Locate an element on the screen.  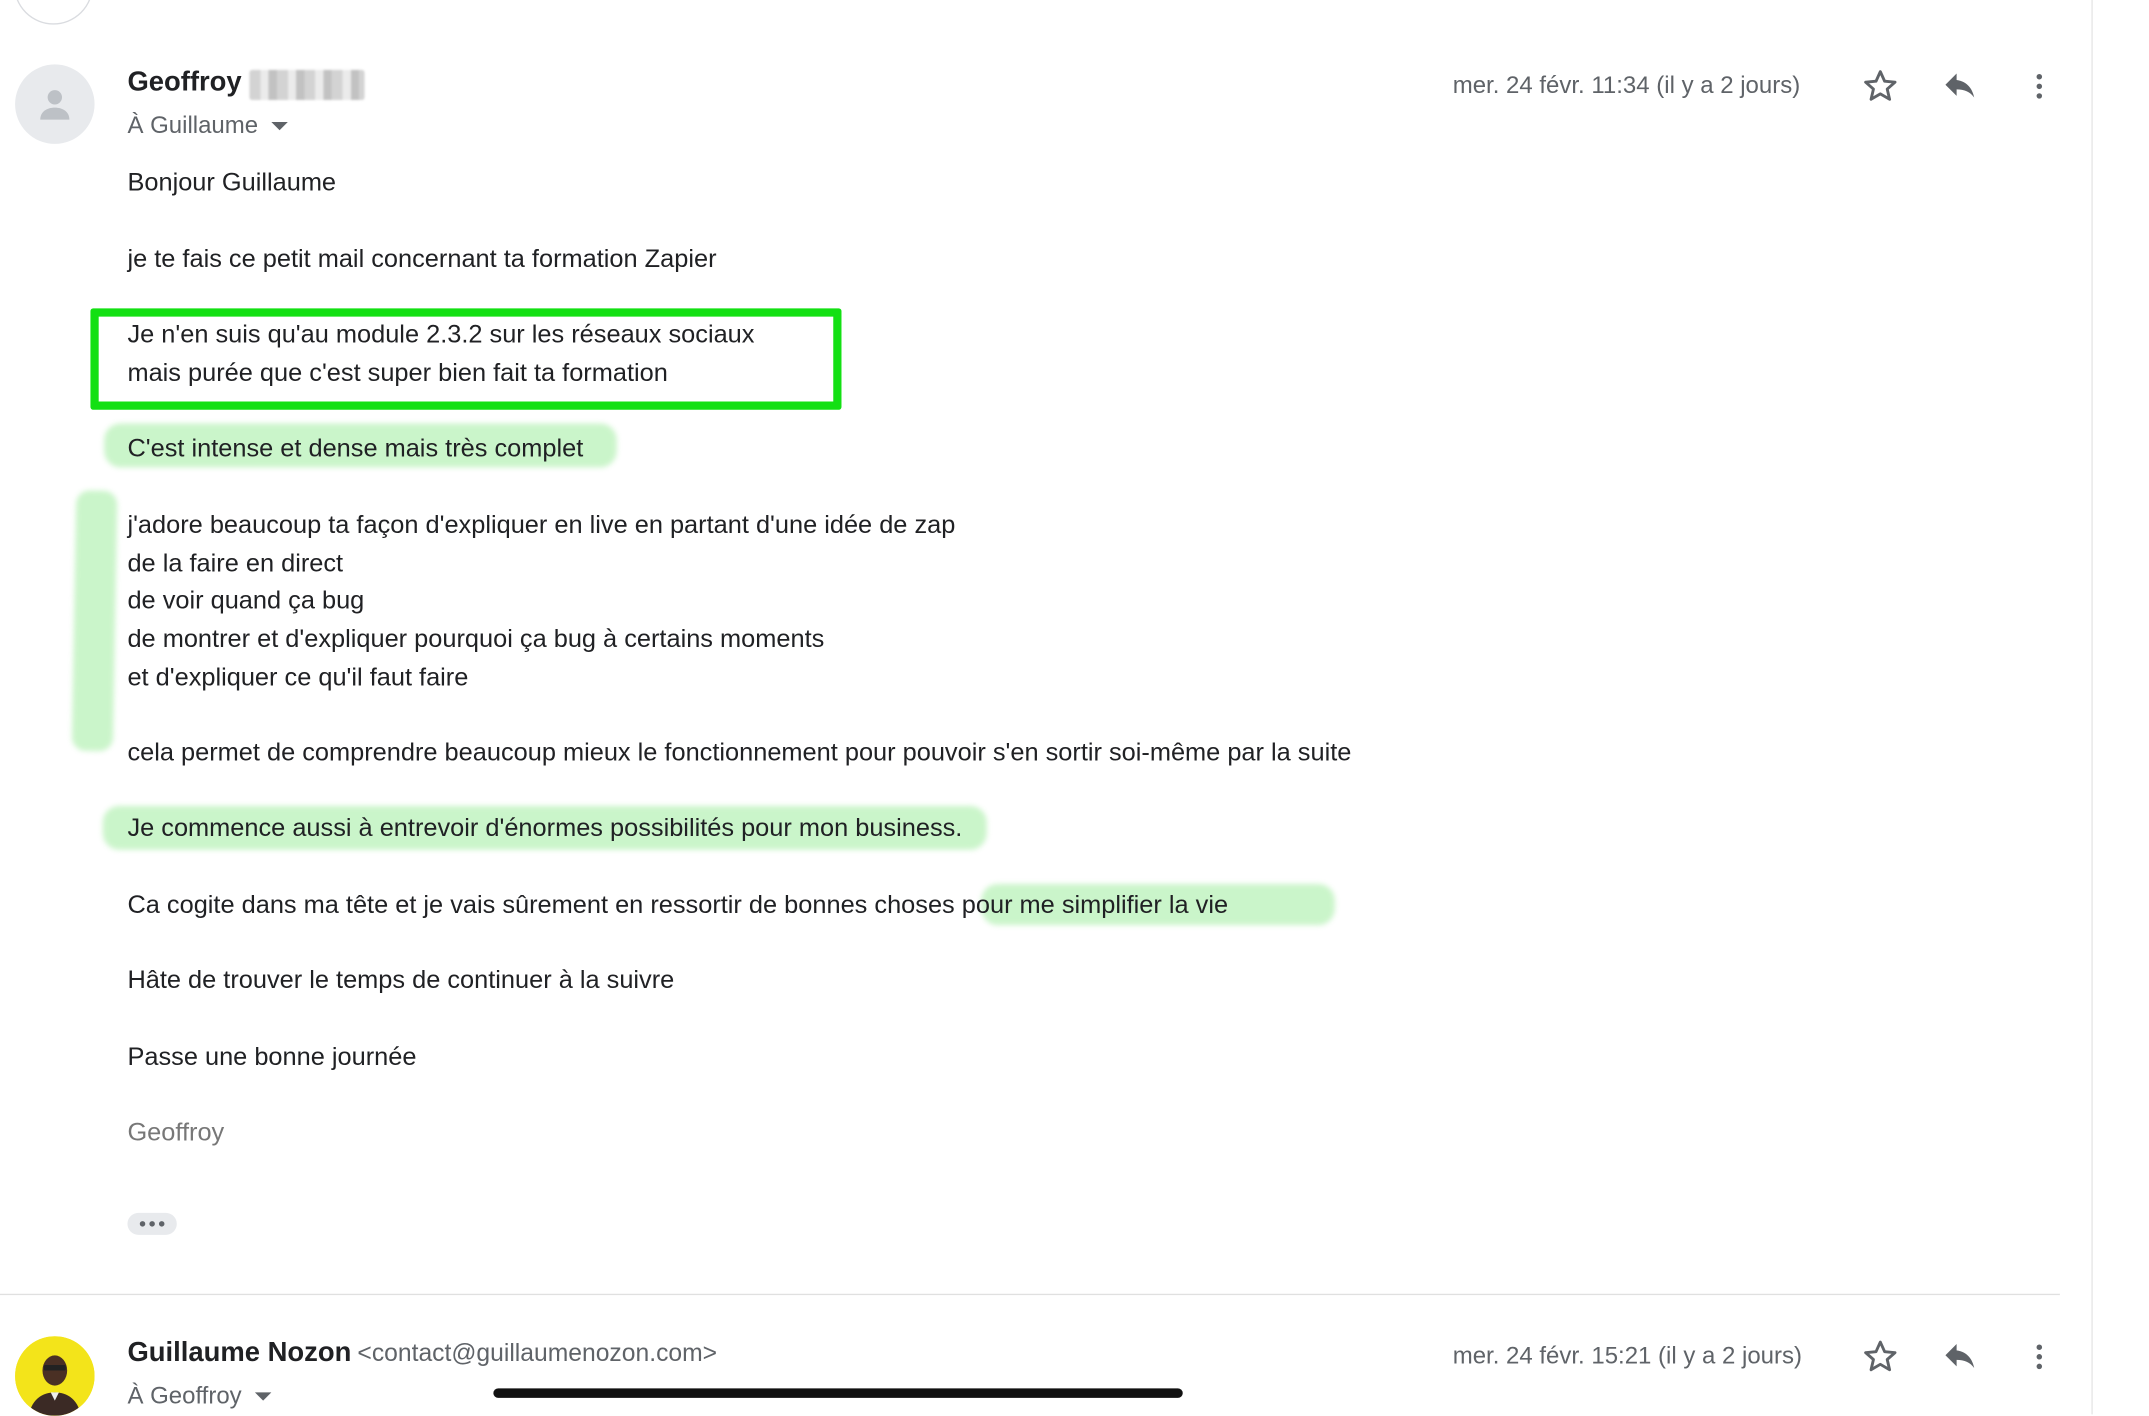
highlight-side-bar is located at coordinates (94, 621).